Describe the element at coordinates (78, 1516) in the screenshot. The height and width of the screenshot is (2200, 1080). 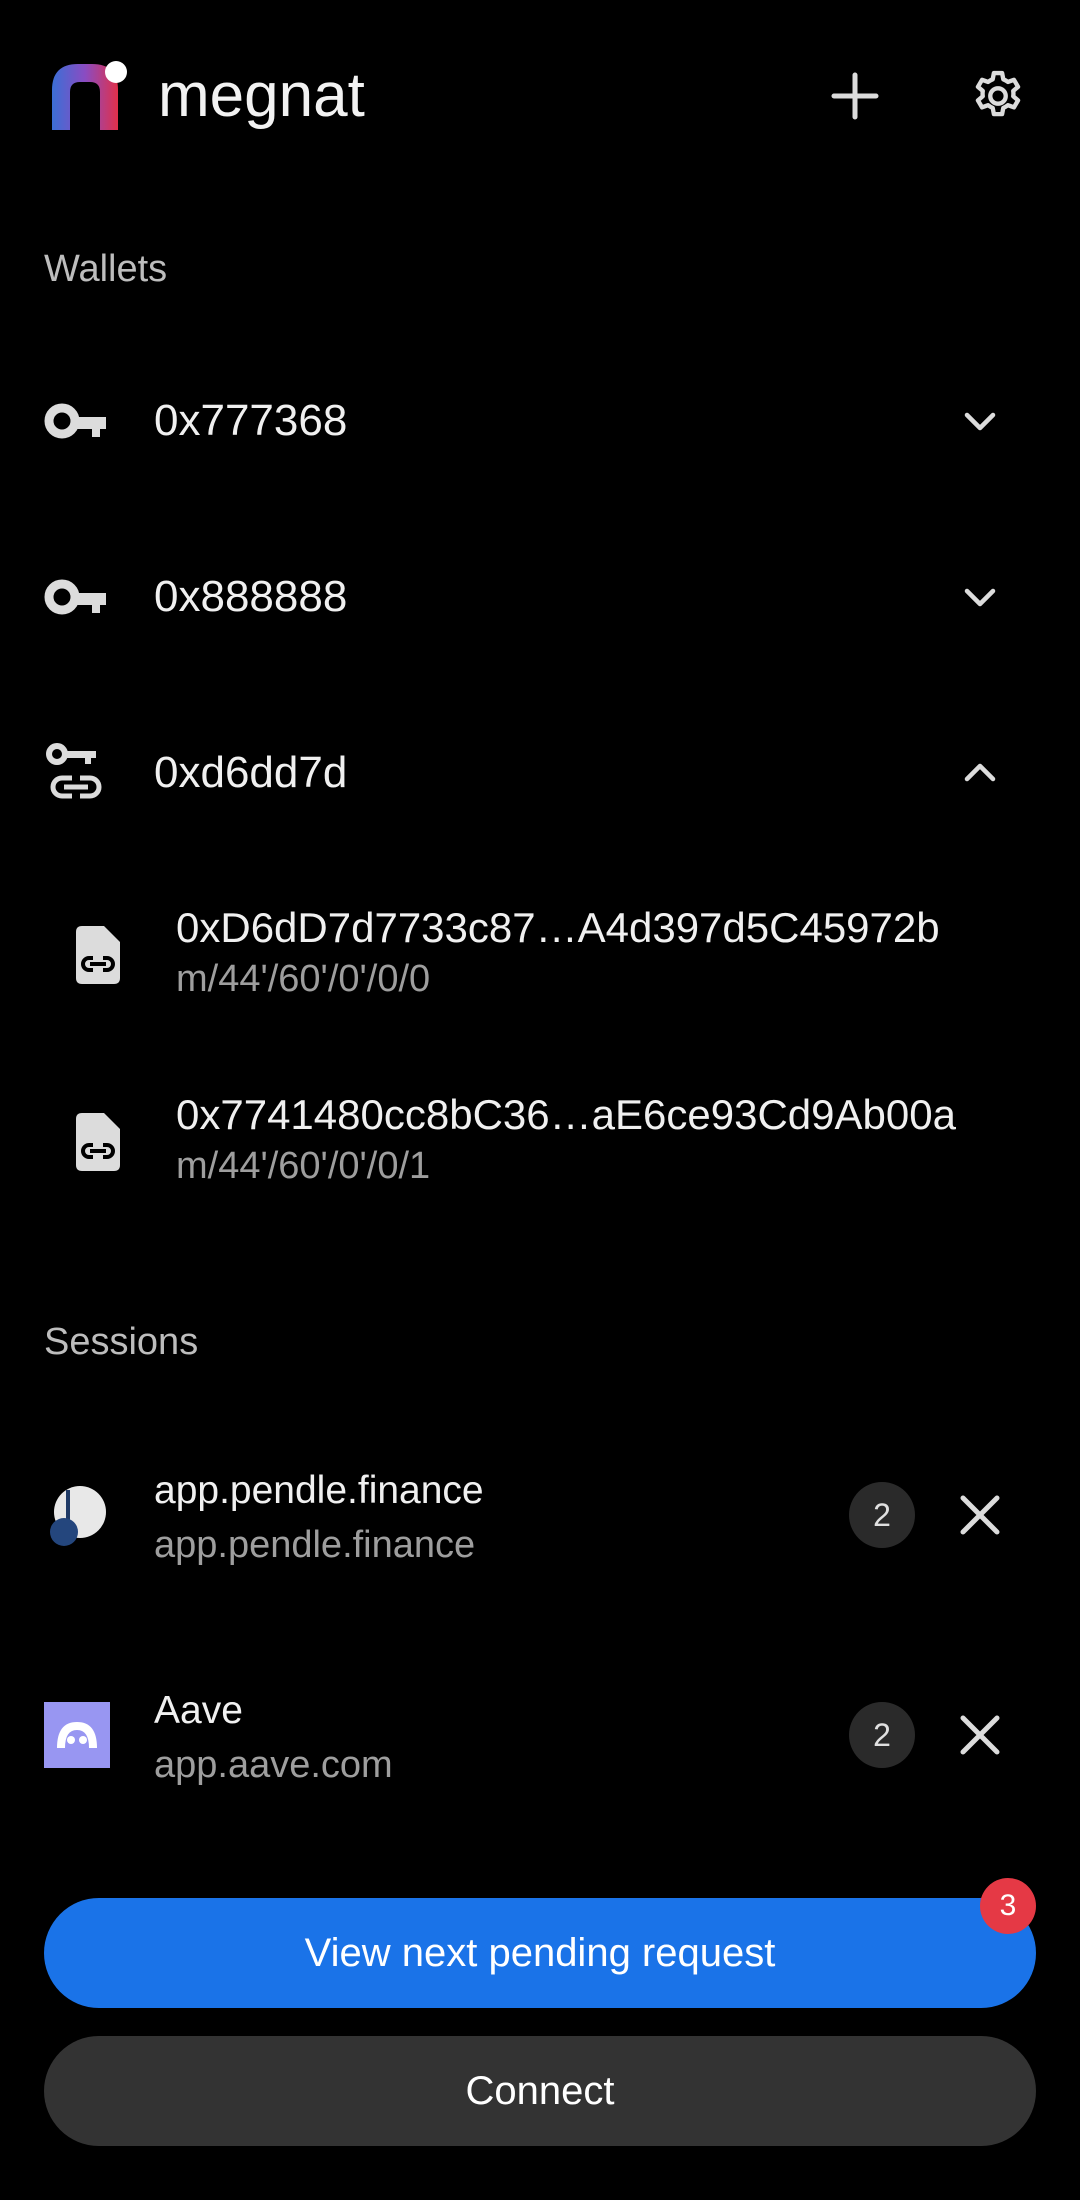
I see `pendle-logo` at that location.